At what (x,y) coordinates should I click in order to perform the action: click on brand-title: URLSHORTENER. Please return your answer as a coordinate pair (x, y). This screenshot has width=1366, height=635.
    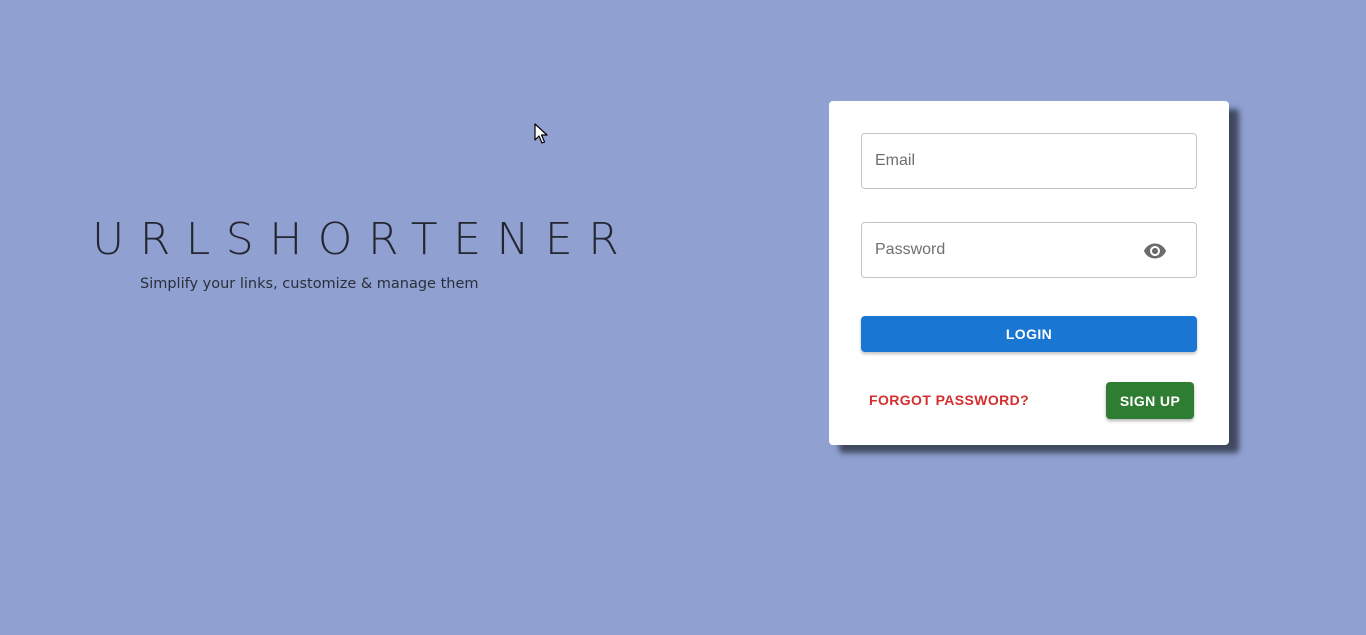
    Looking at the image, I should click on (363, 239).